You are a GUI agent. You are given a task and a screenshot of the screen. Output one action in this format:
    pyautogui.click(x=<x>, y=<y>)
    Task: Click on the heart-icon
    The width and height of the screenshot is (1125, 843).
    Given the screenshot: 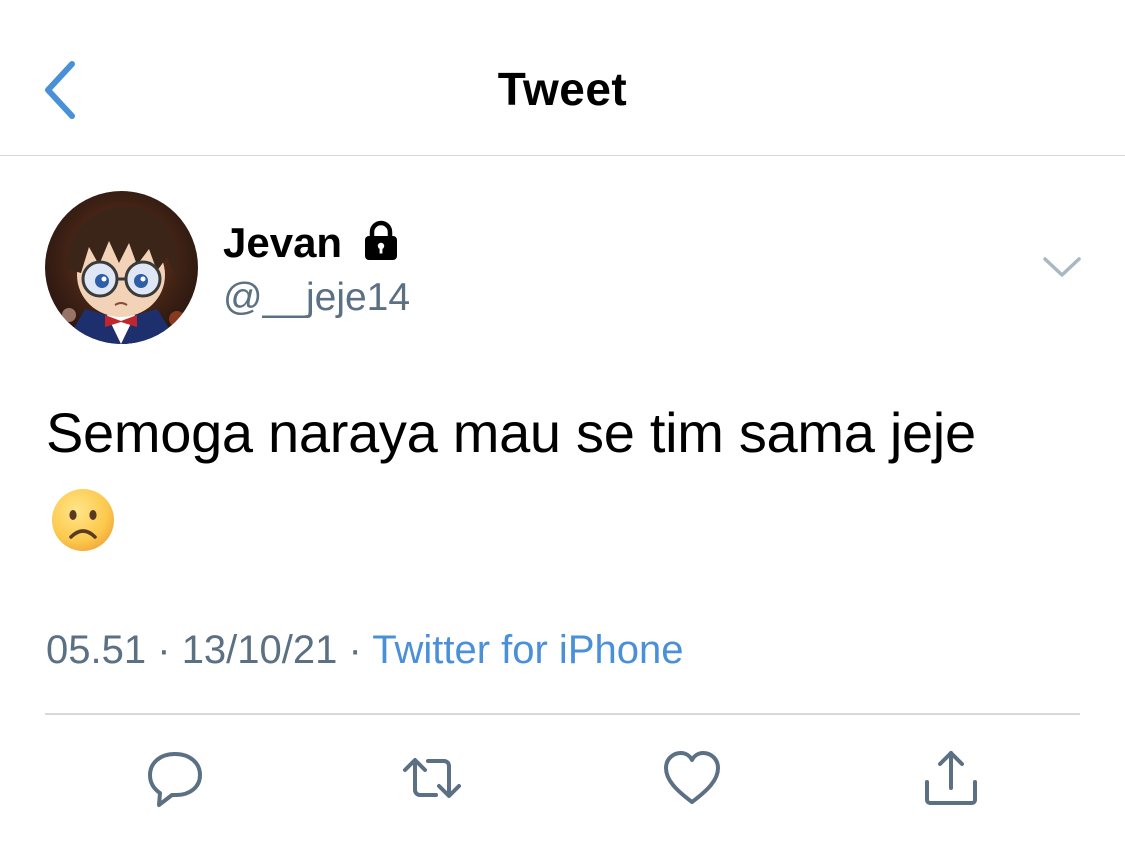 What is the action you would take?
    pyautogui.click(x=692, y=777)
    